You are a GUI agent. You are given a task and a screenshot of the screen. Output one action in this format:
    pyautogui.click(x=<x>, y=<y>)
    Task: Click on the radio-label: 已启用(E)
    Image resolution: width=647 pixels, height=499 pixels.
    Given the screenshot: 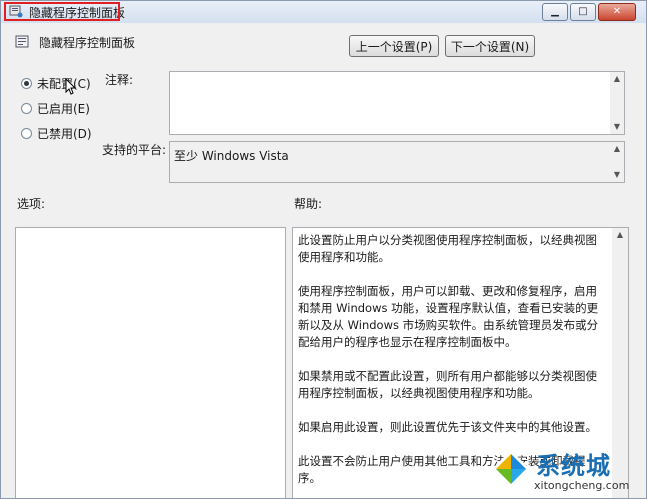 What is the action you would take?
    pyautogui.click(x=63, y=109)
    